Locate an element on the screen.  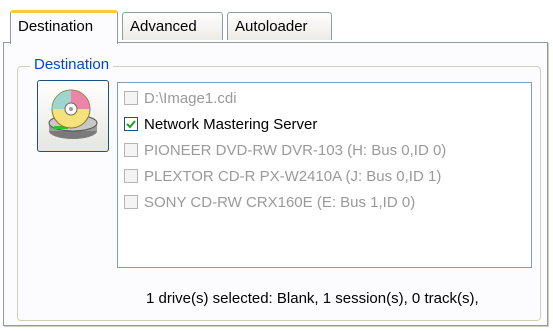
checkmark-icon is located at coordinates (131, 124).